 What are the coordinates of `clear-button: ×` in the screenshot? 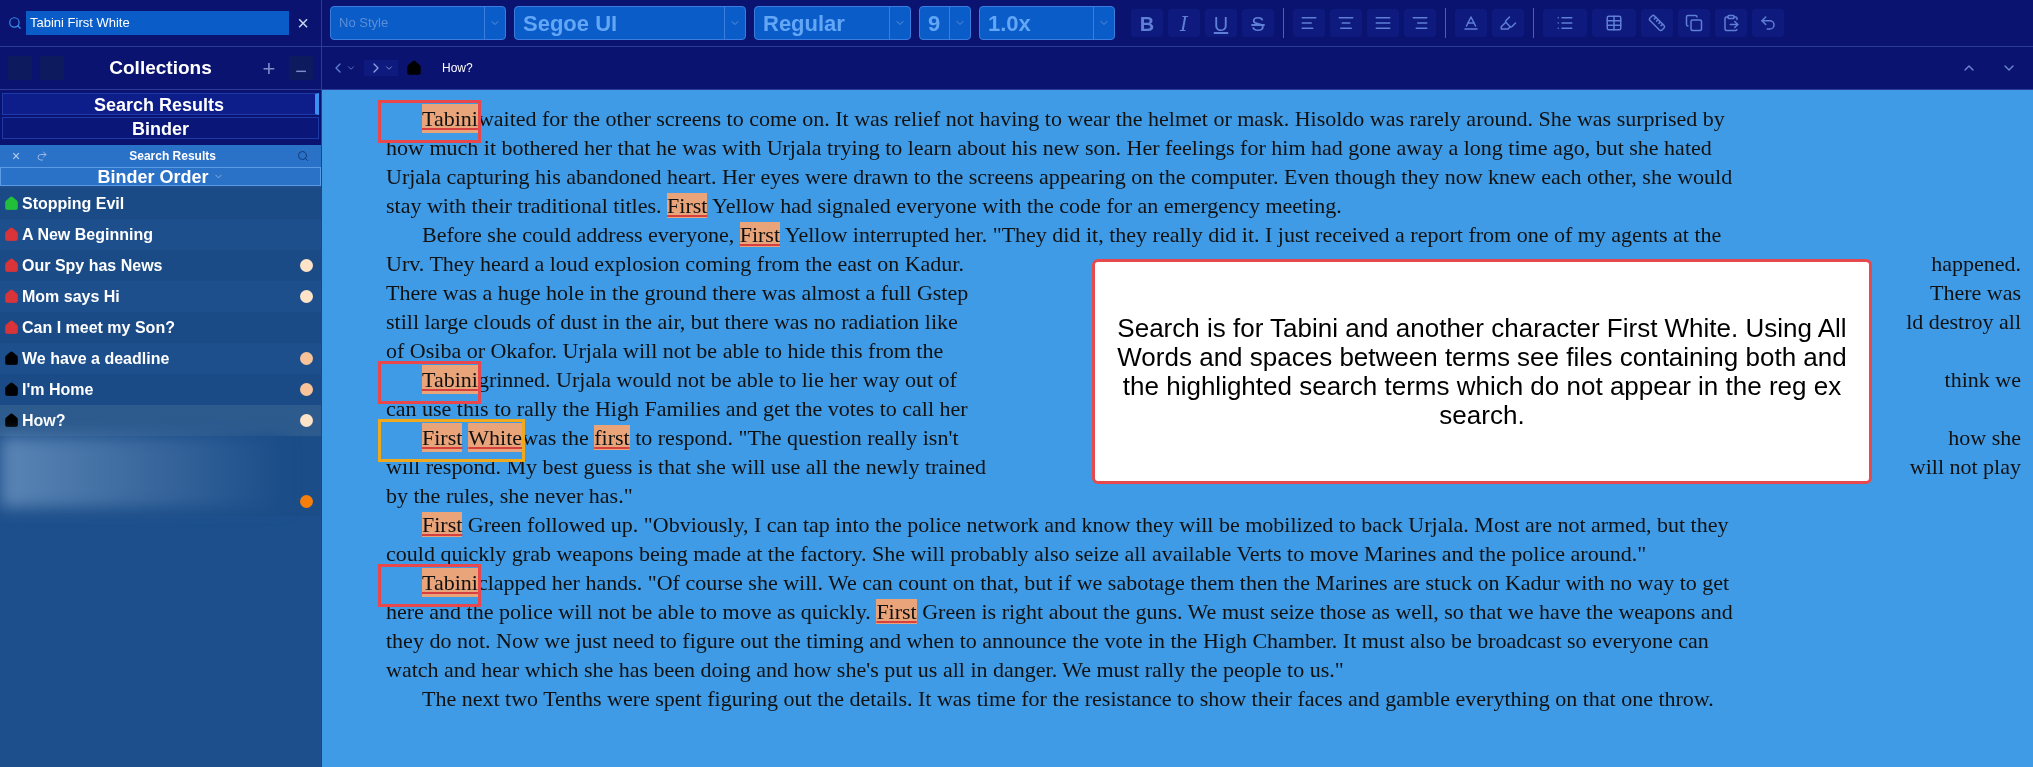 It's located at (303, 23).